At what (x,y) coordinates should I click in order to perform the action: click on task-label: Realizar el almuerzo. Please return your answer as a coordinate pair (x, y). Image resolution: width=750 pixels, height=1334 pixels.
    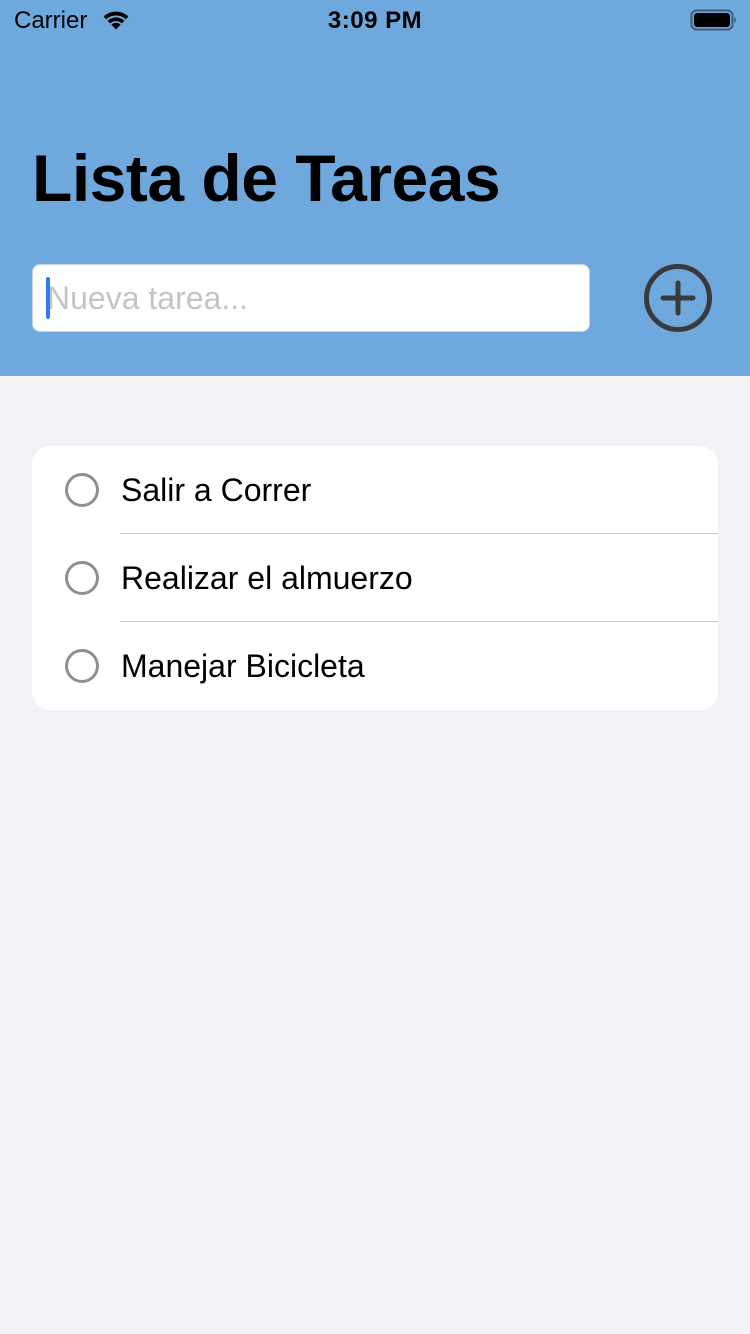
    Looking at the image, I should click on (267, 578).